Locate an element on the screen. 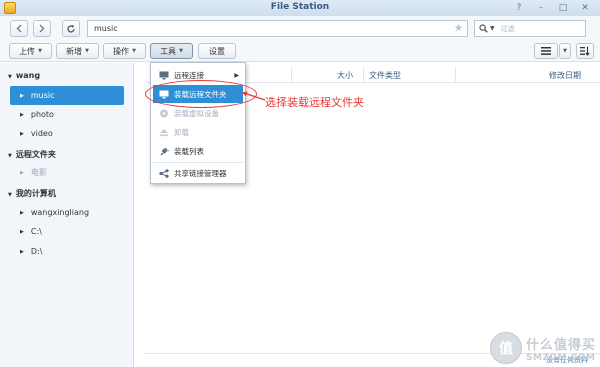 The image size is (600, 367). menu-item-unmount: 卸载 is located at coordinates (198, 132).